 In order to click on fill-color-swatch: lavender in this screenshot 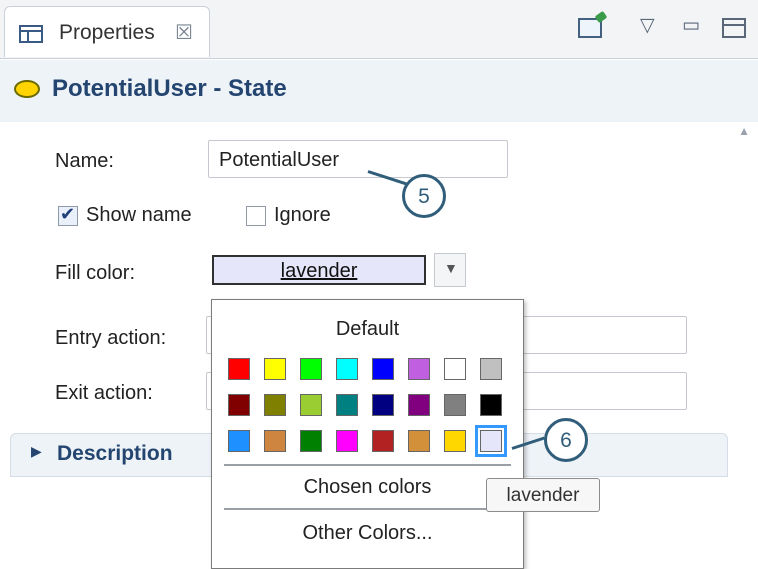, I will do `click(319, 270)`.